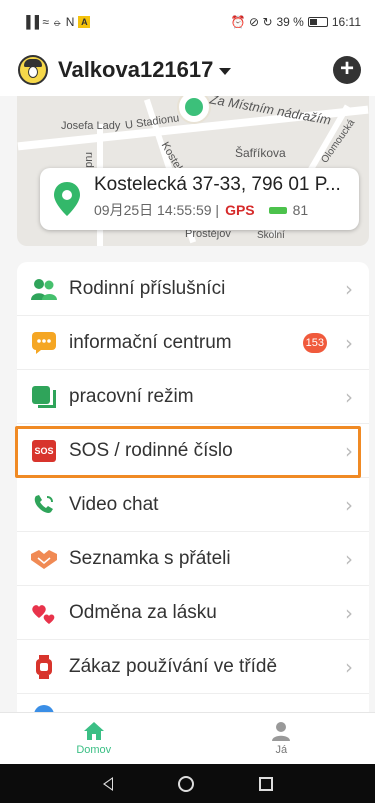 The width and height of the screenshot is (375, 803). Describe the element at coordinates (277, 210) in the screenshot. I see `battery-small-icon` at that location.